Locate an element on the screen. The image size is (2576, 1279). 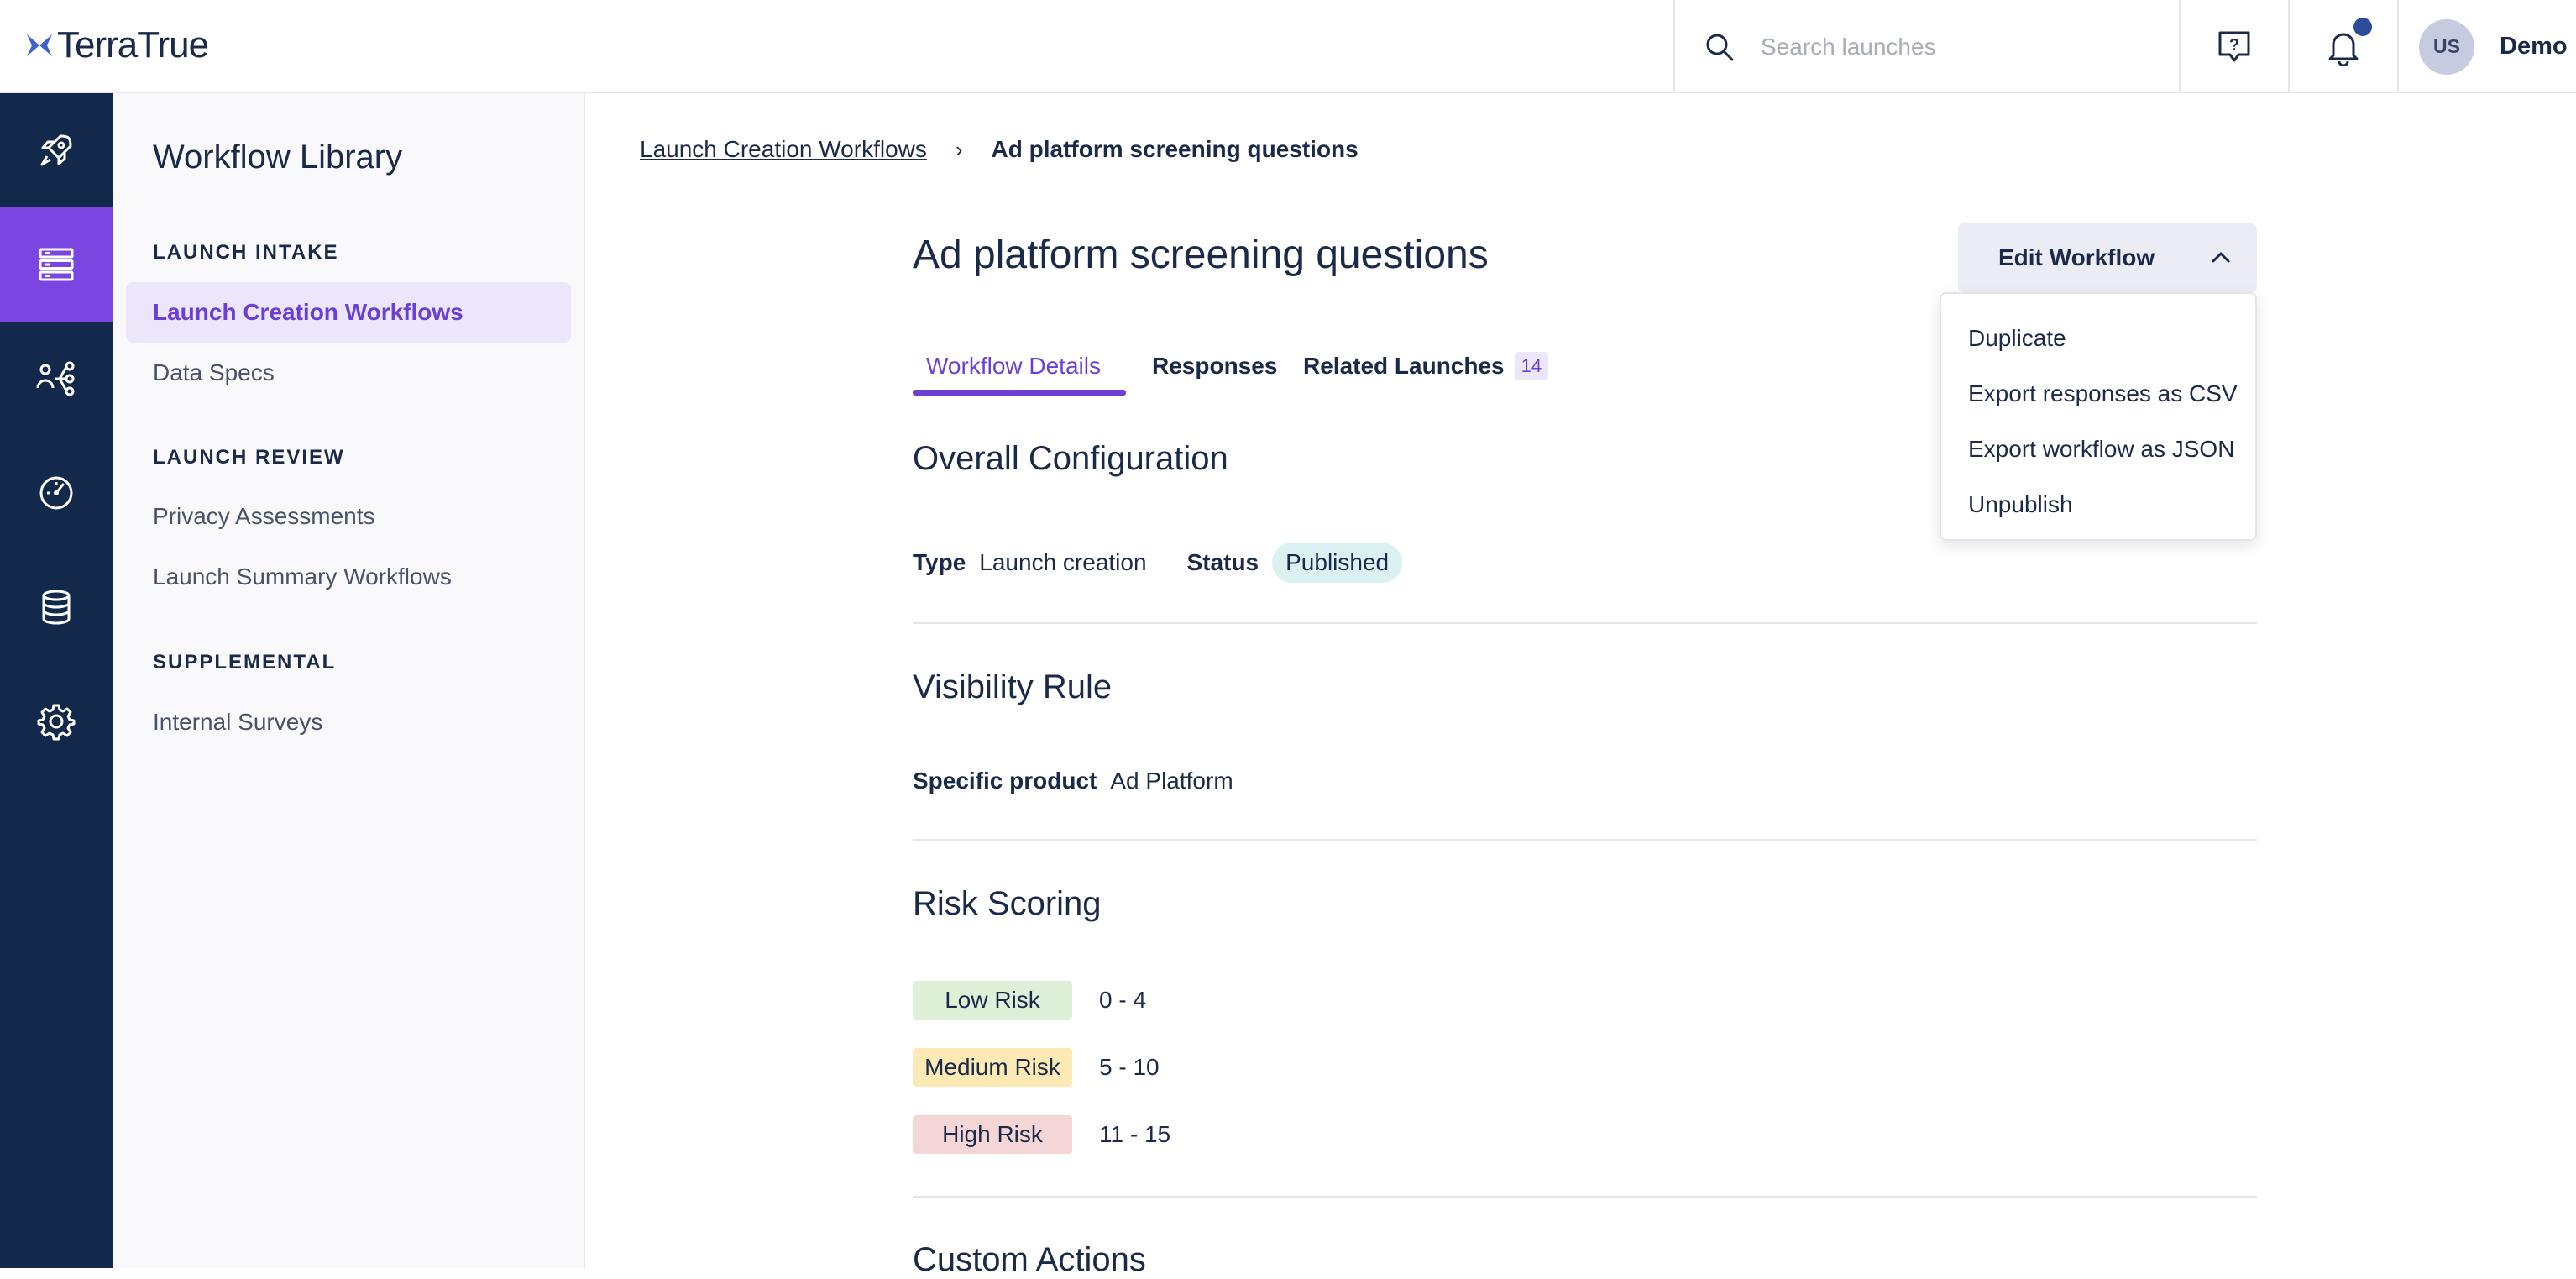
low-risk-range: 0 - 4 is located at coordinates (1123, 1000).